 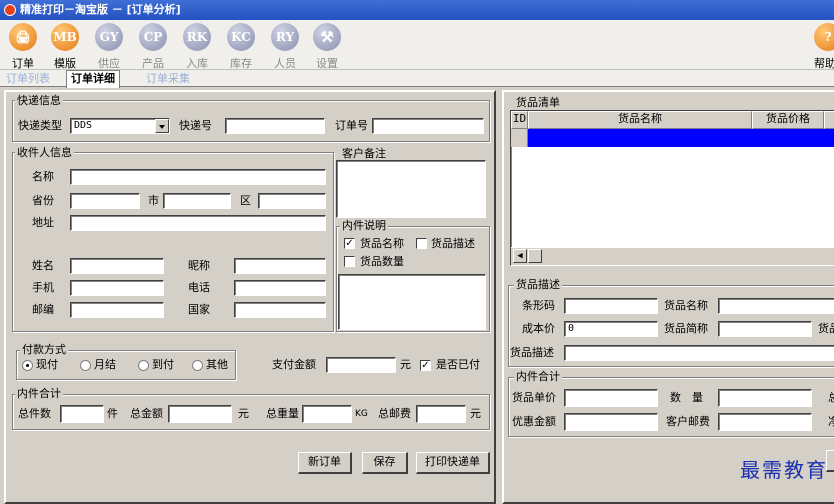 I want to click on phone-label: 电话, so click(x=199, y=287).